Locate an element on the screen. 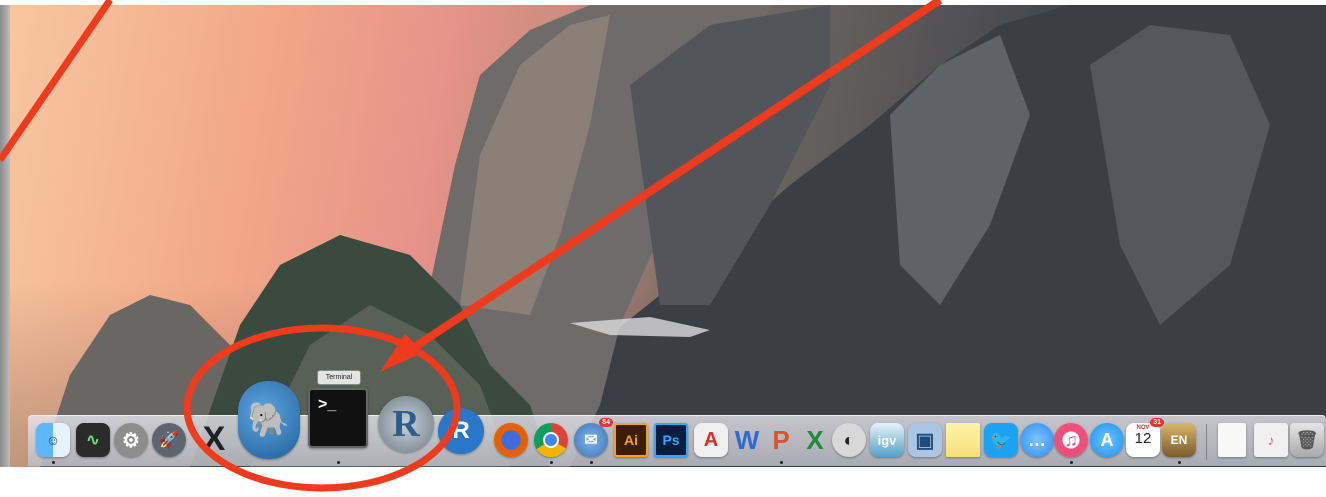 Image resolution: width=1326 pixels, height=497 pixels. dock-tooltip: Terminal is located at coordinates (339, 377).